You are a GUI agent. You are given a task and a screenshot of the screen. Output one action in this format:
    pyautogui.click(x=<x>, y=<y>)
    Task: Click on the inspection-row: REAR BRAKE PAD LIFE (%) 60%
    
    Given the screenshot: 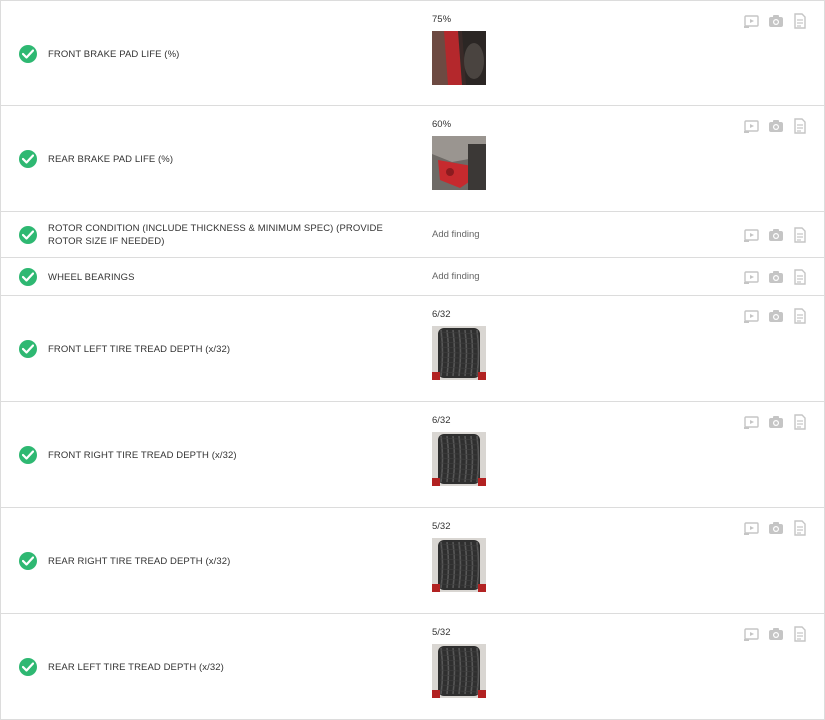 What is the action you would take?
    pyautogui.click(x=412, y=159)
    